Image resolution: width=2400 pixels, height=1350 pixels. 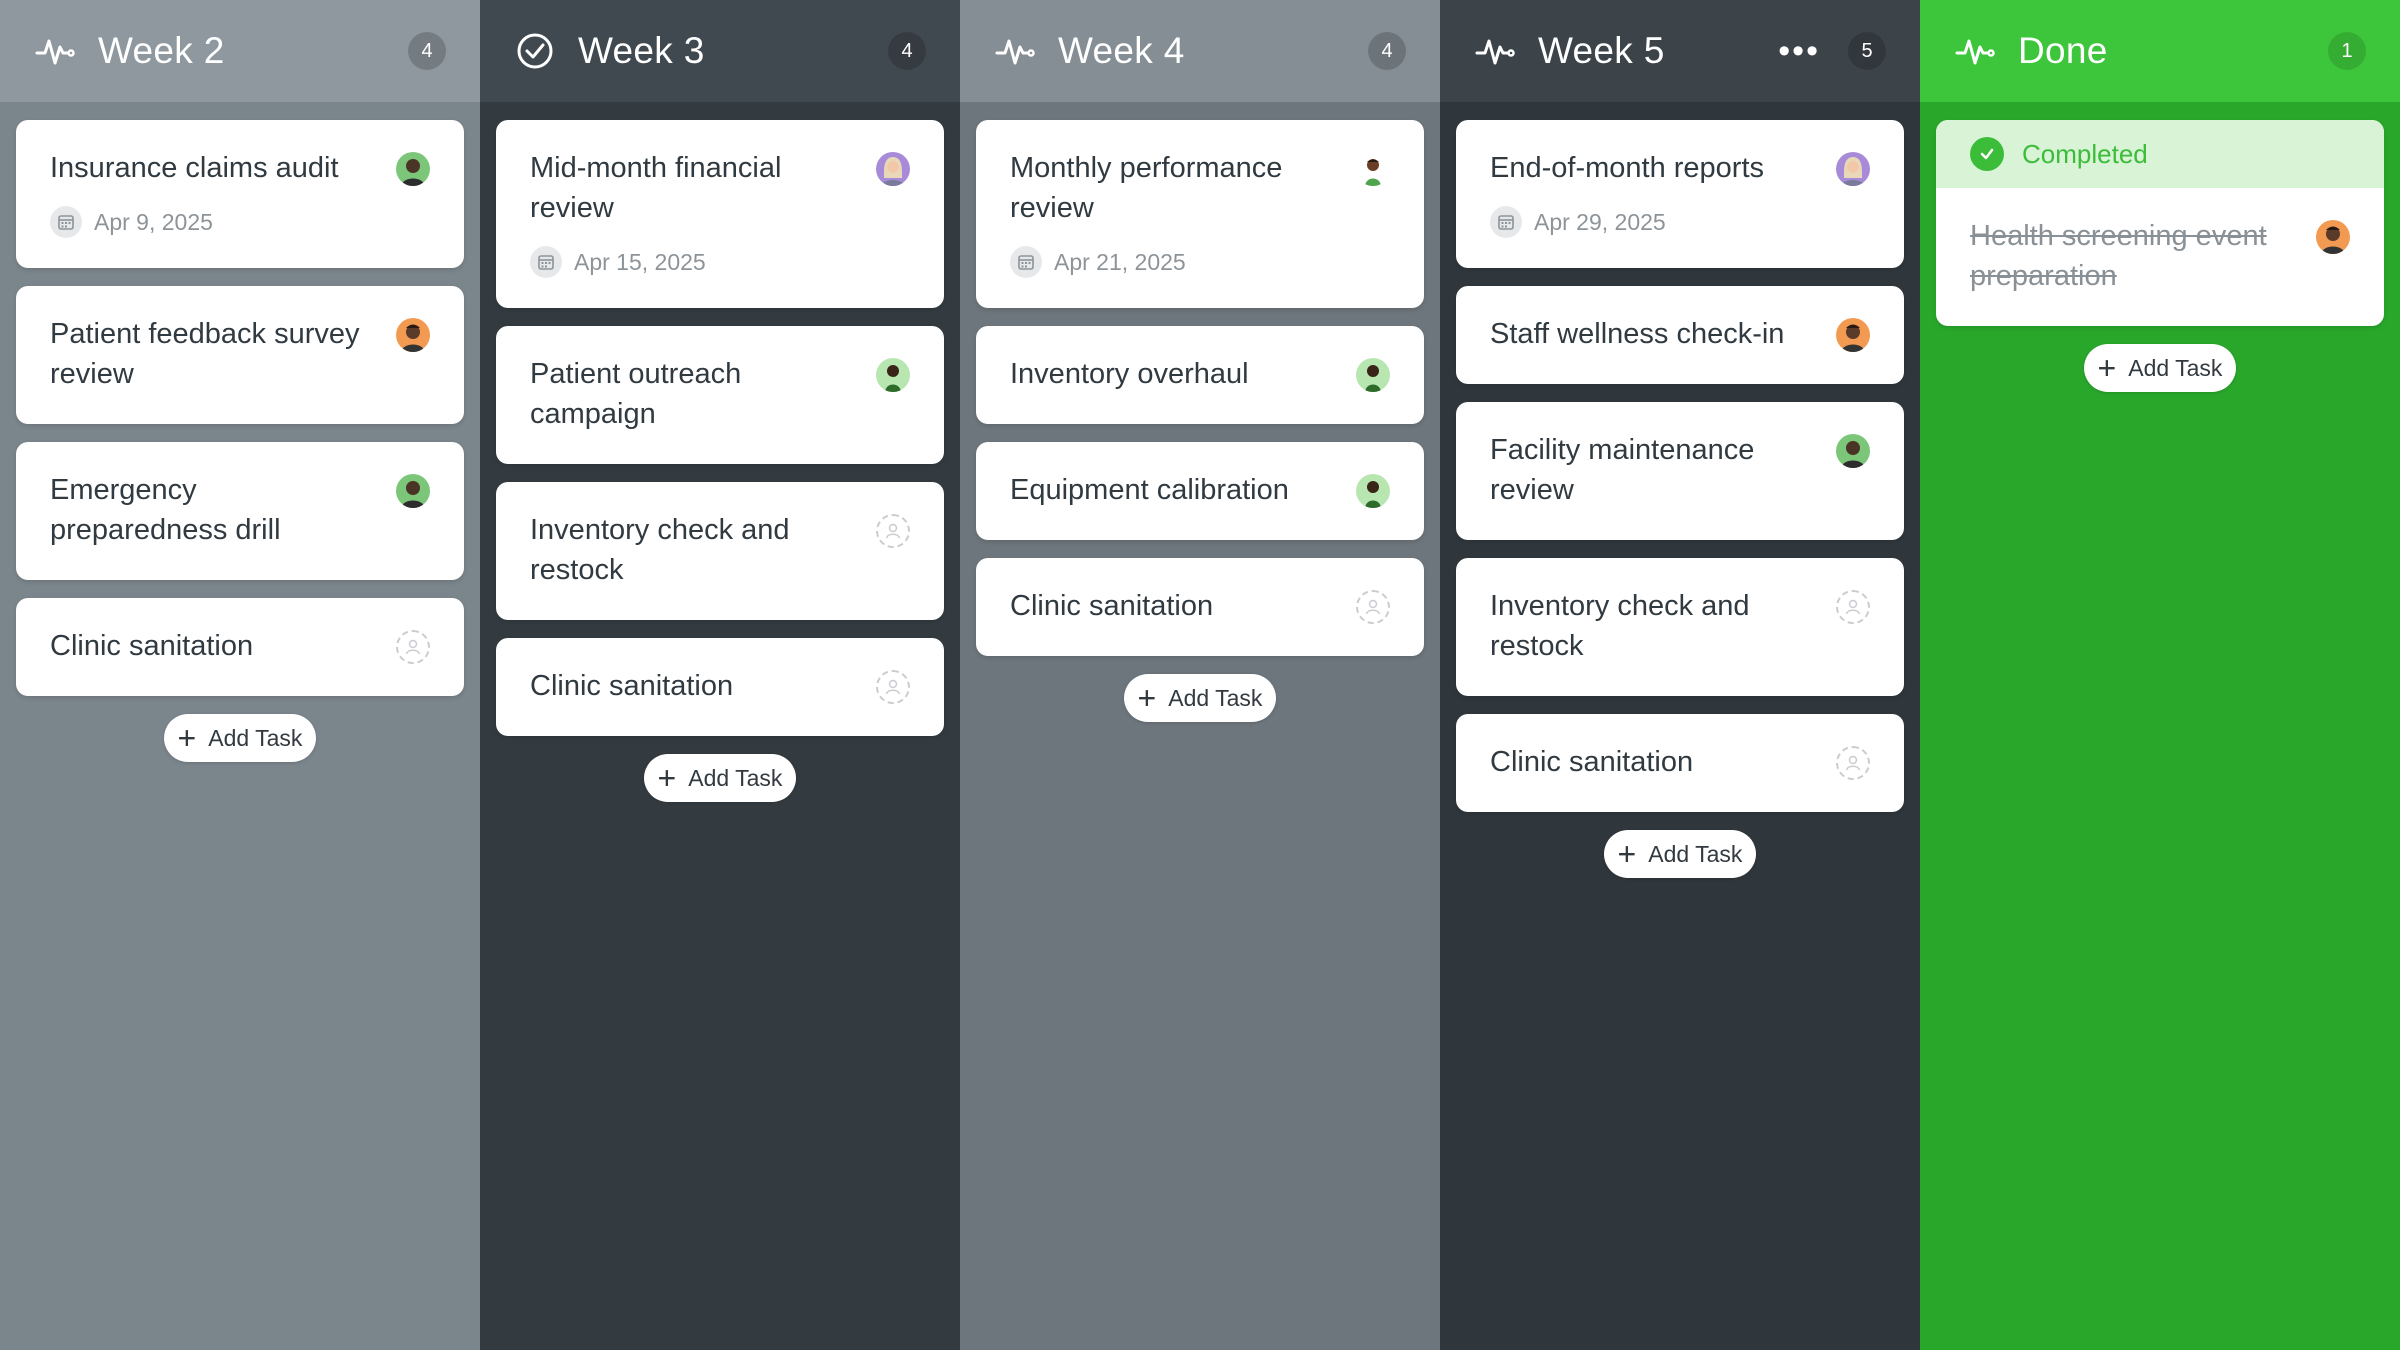 I want to click on due-date-text: Apr 15, 2025, so click(x=640, y=261).